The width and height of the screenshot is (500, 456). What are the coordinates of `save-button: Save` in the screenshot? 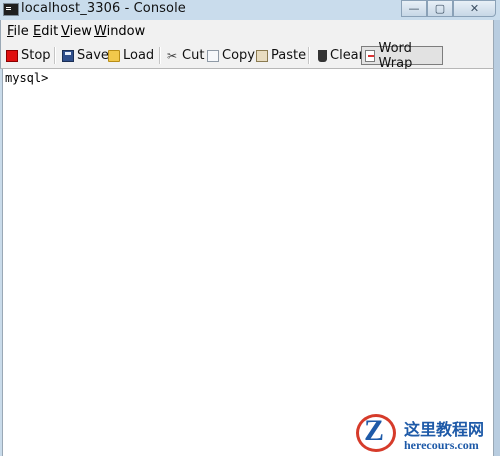 It's located at (85, 55).